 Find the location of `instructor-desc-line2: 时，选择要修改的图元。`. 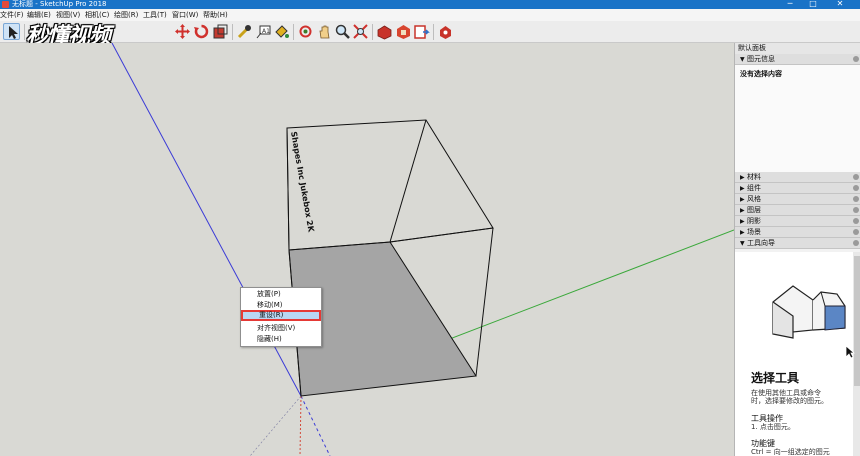

instructor-desc-line2: 时，选择要修改的图元。 is located at coordinates (789, 401).